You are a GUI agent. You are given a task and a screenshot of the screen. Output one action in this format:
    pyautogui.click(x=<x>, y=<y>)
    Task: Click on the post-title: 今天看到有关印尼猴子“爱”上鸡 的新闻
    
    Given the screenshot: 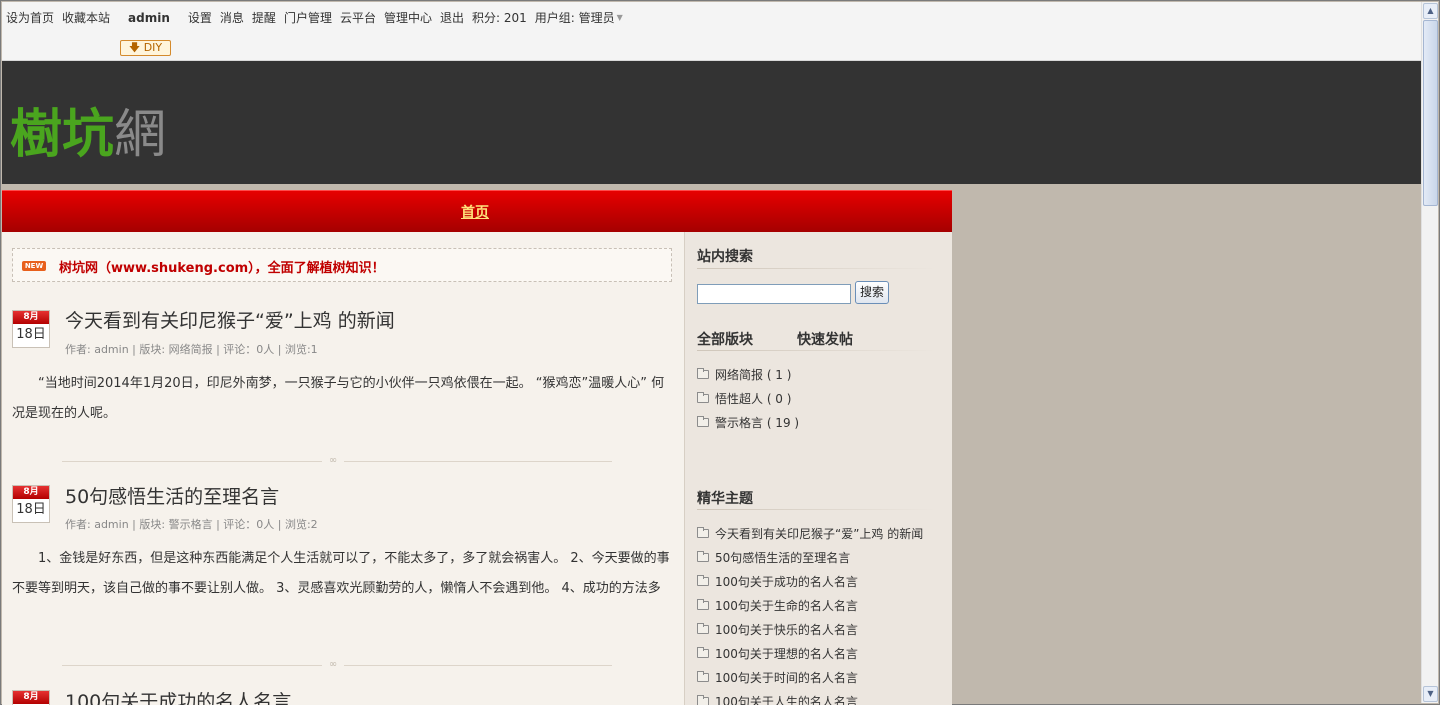 What is the action you would take?
    pyautogui.click(x=230, y=319)
    